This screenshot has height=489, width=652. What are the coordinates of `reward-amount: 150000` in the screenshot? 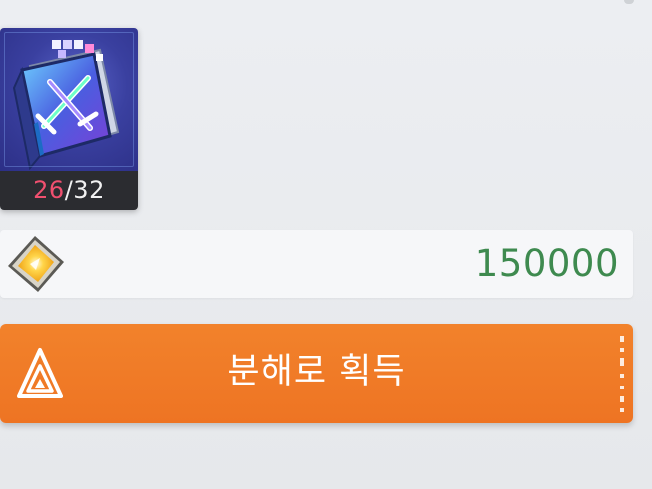 It's located at (546, 263).